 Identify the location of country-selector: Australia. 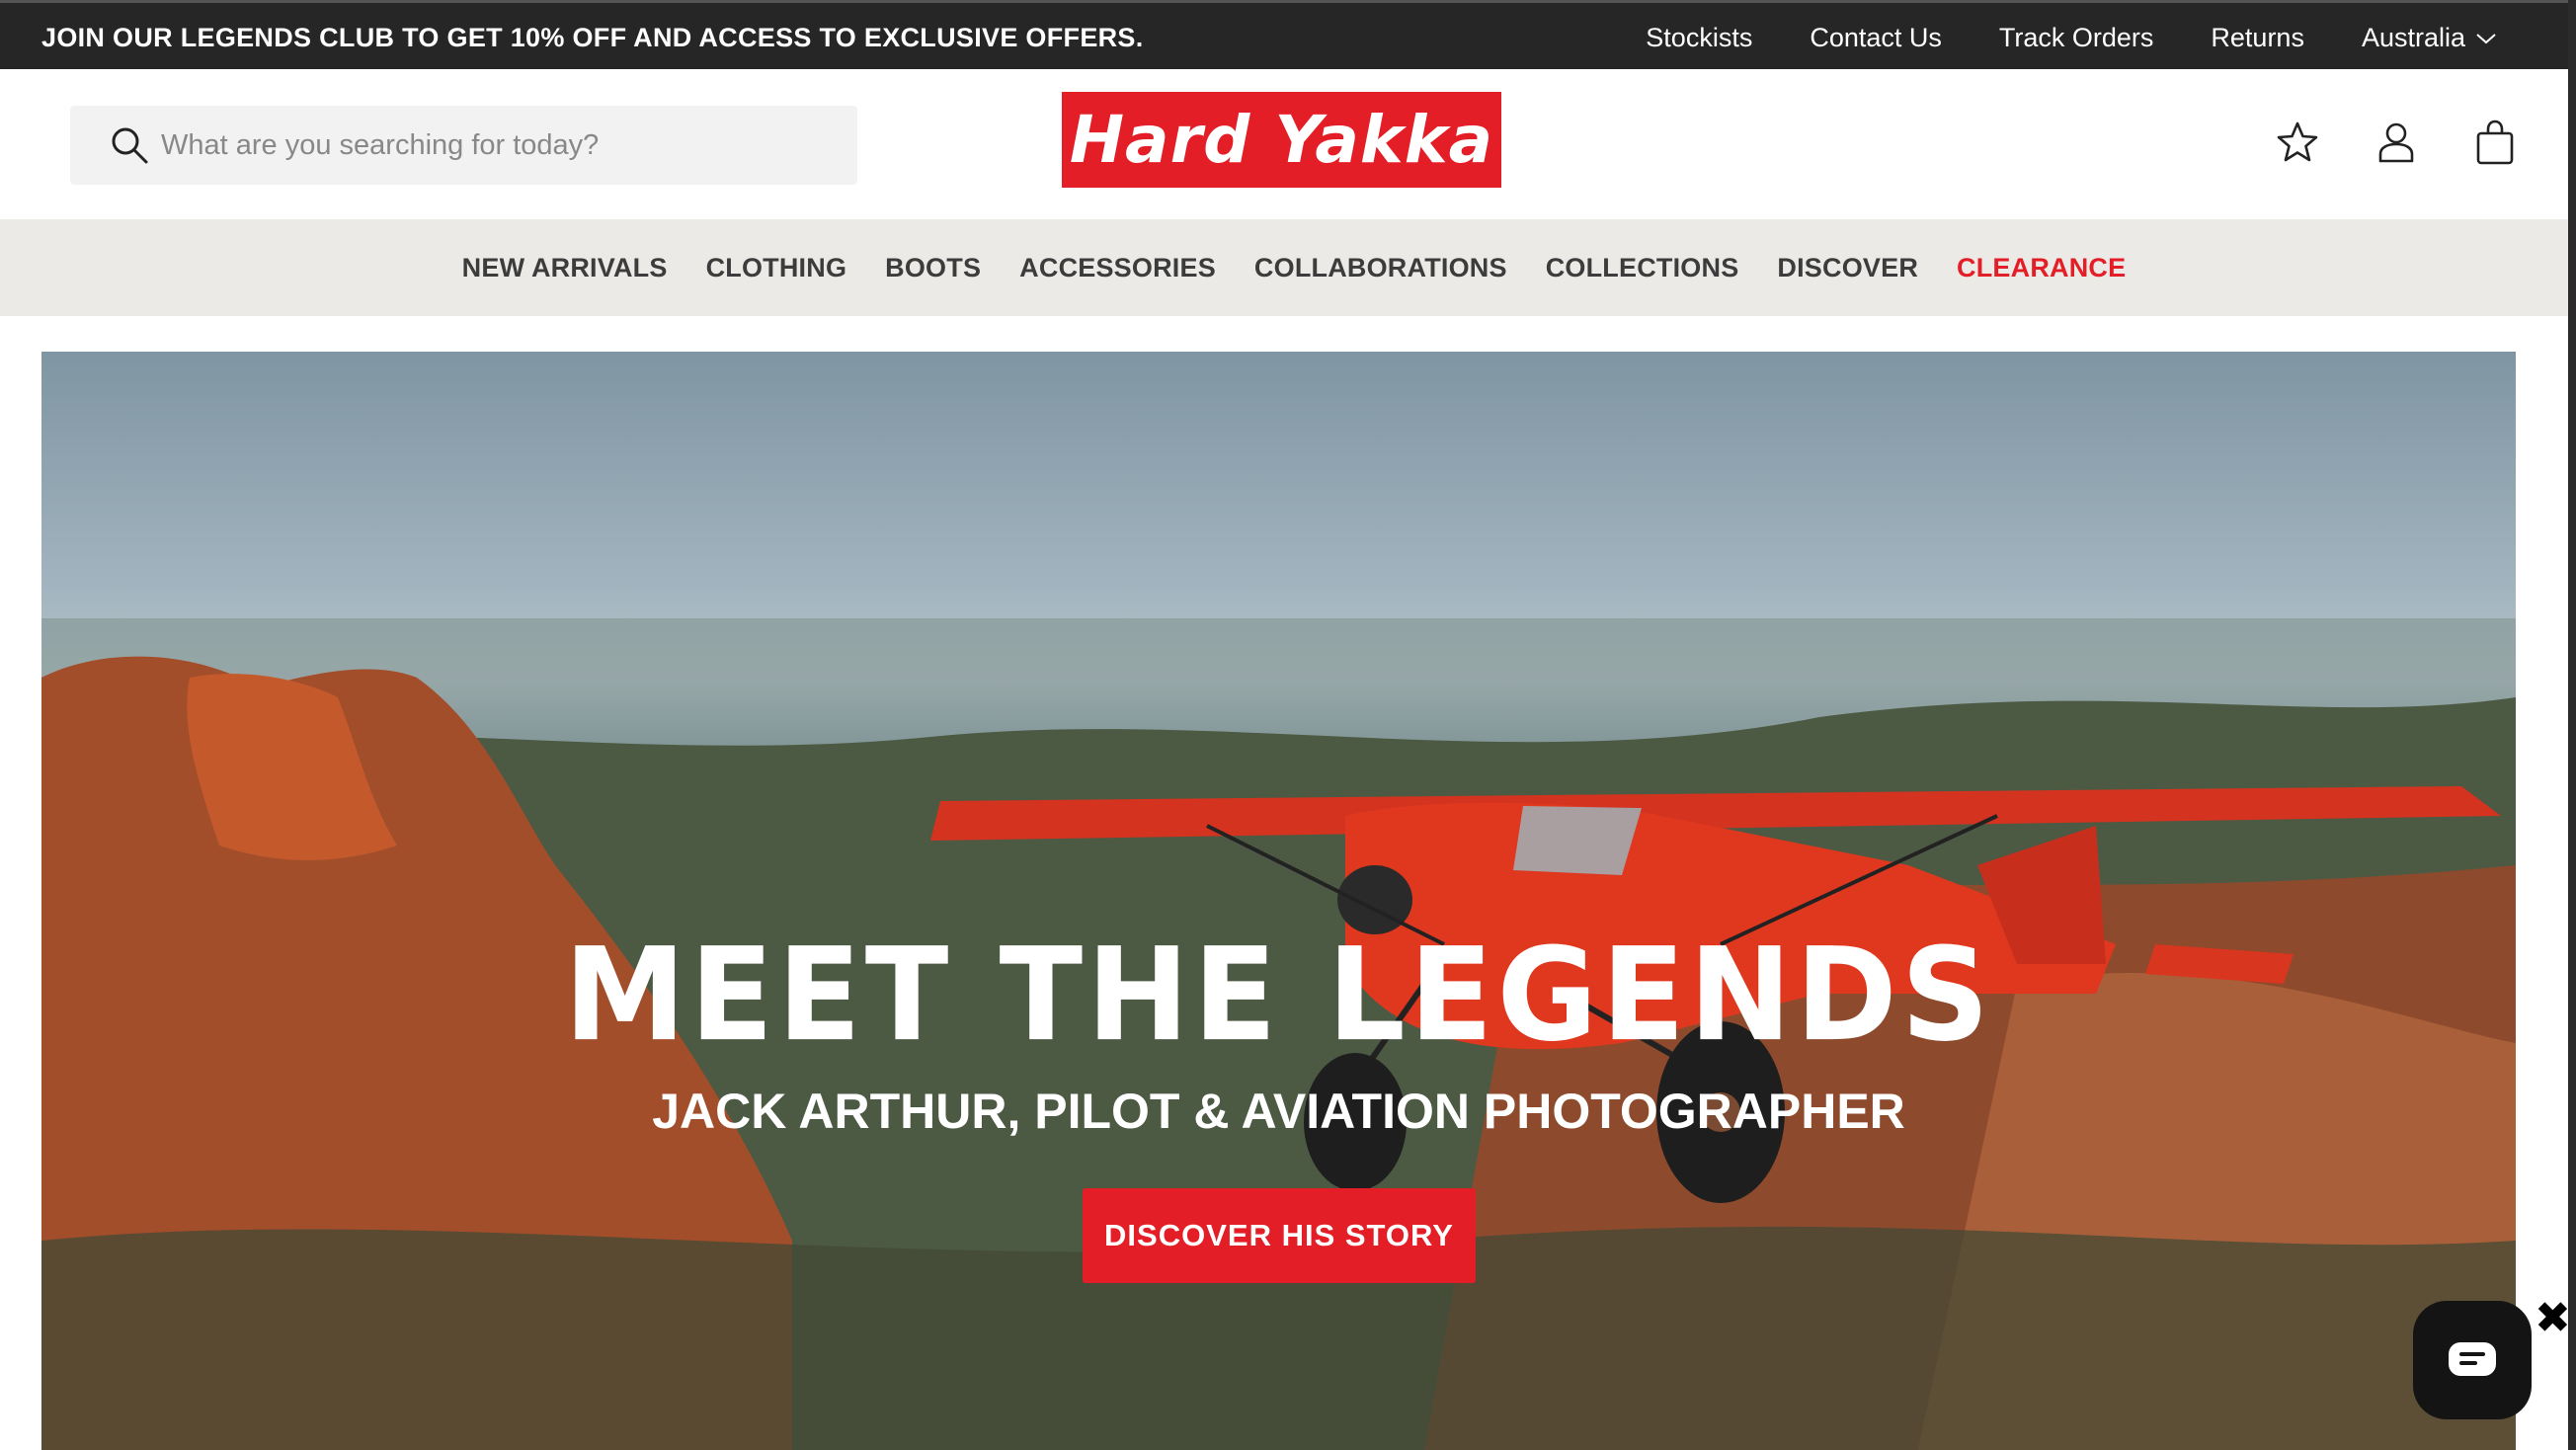
(2429, 38).